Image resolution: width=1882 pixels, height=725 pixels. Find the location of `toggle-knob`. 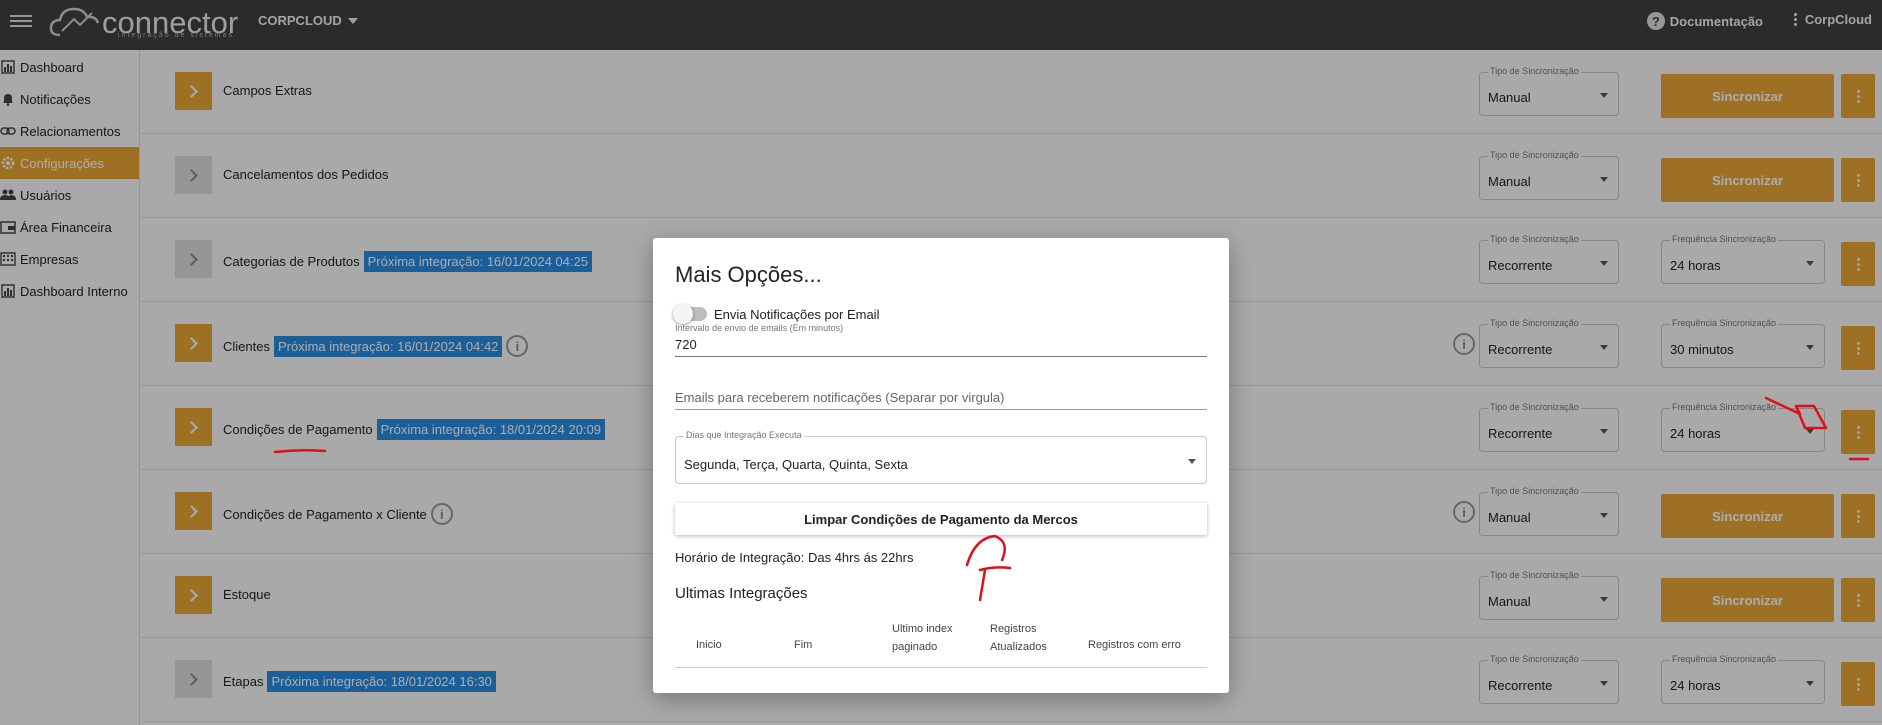

toggle-knob is located at coordinates (683, 314).